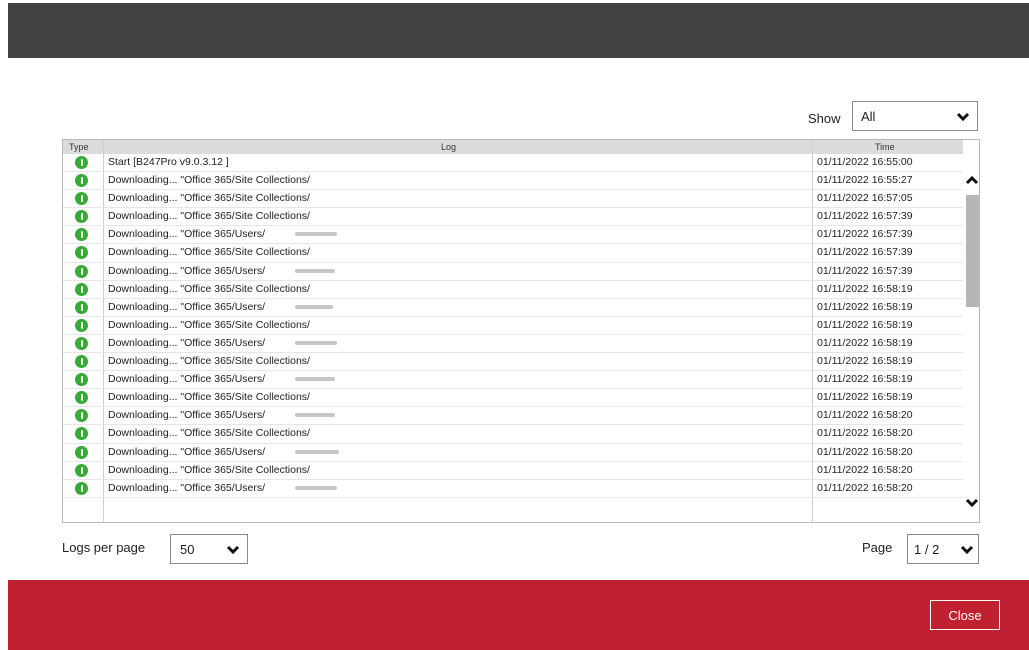 The height and width of the screenshot is (650, 1029). I want to click on column-header-type: Type, so click(79, 147).